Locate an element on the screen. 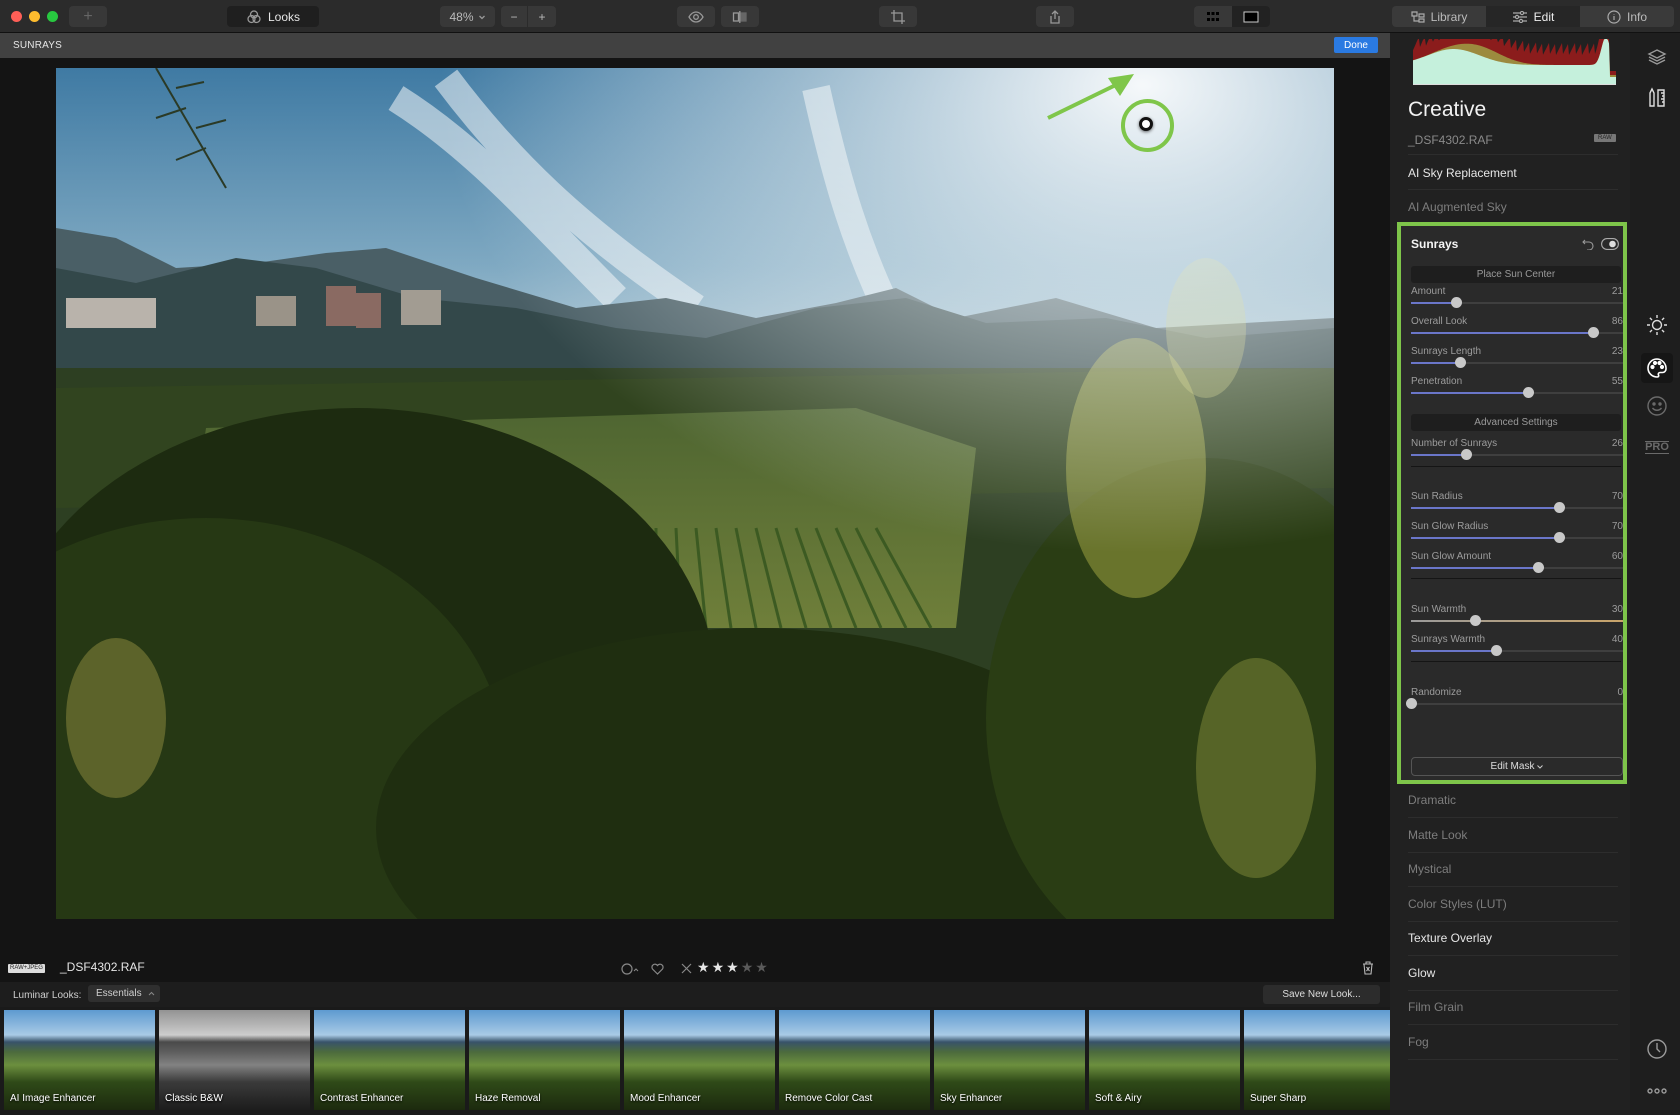 Image resolution: width=1680 pixels, height=1115 pixels. tab-library: Library is located at coordinates (1439, 16).